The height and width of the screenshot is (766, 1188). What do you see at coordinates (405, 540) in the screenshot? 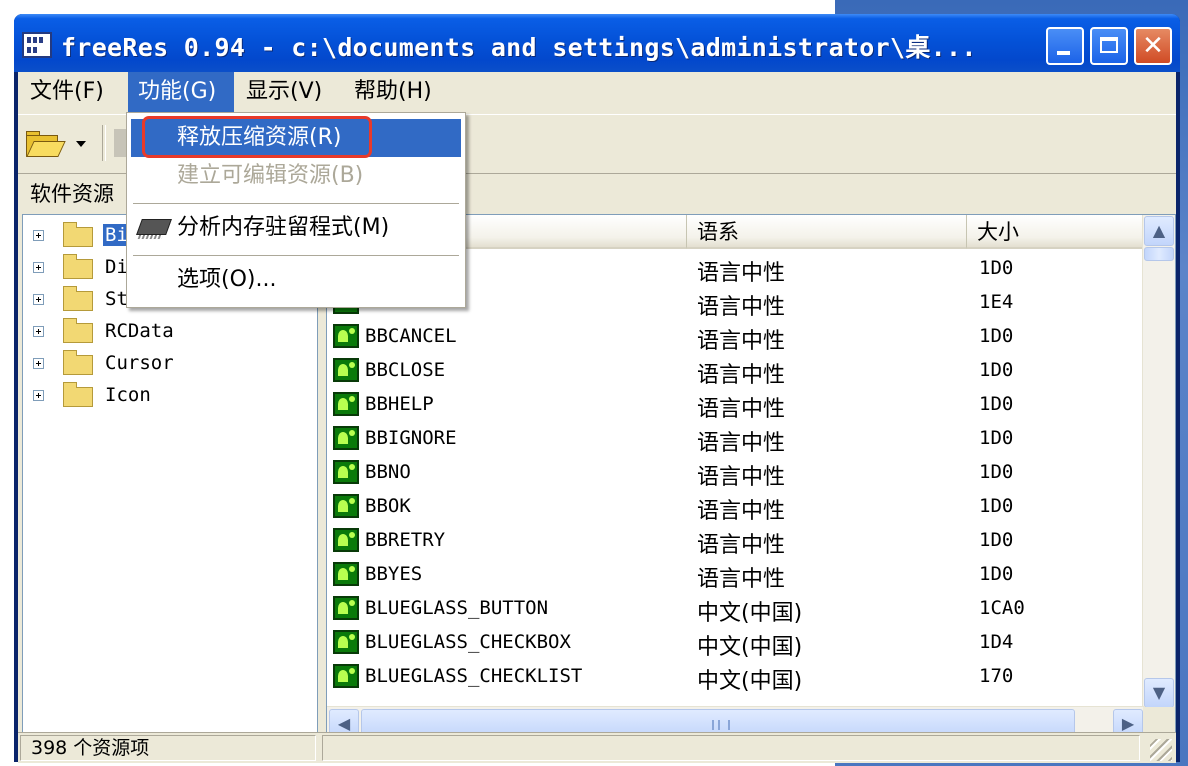
I see `row-name: BBRETRY` at bounding box center [405, 540].